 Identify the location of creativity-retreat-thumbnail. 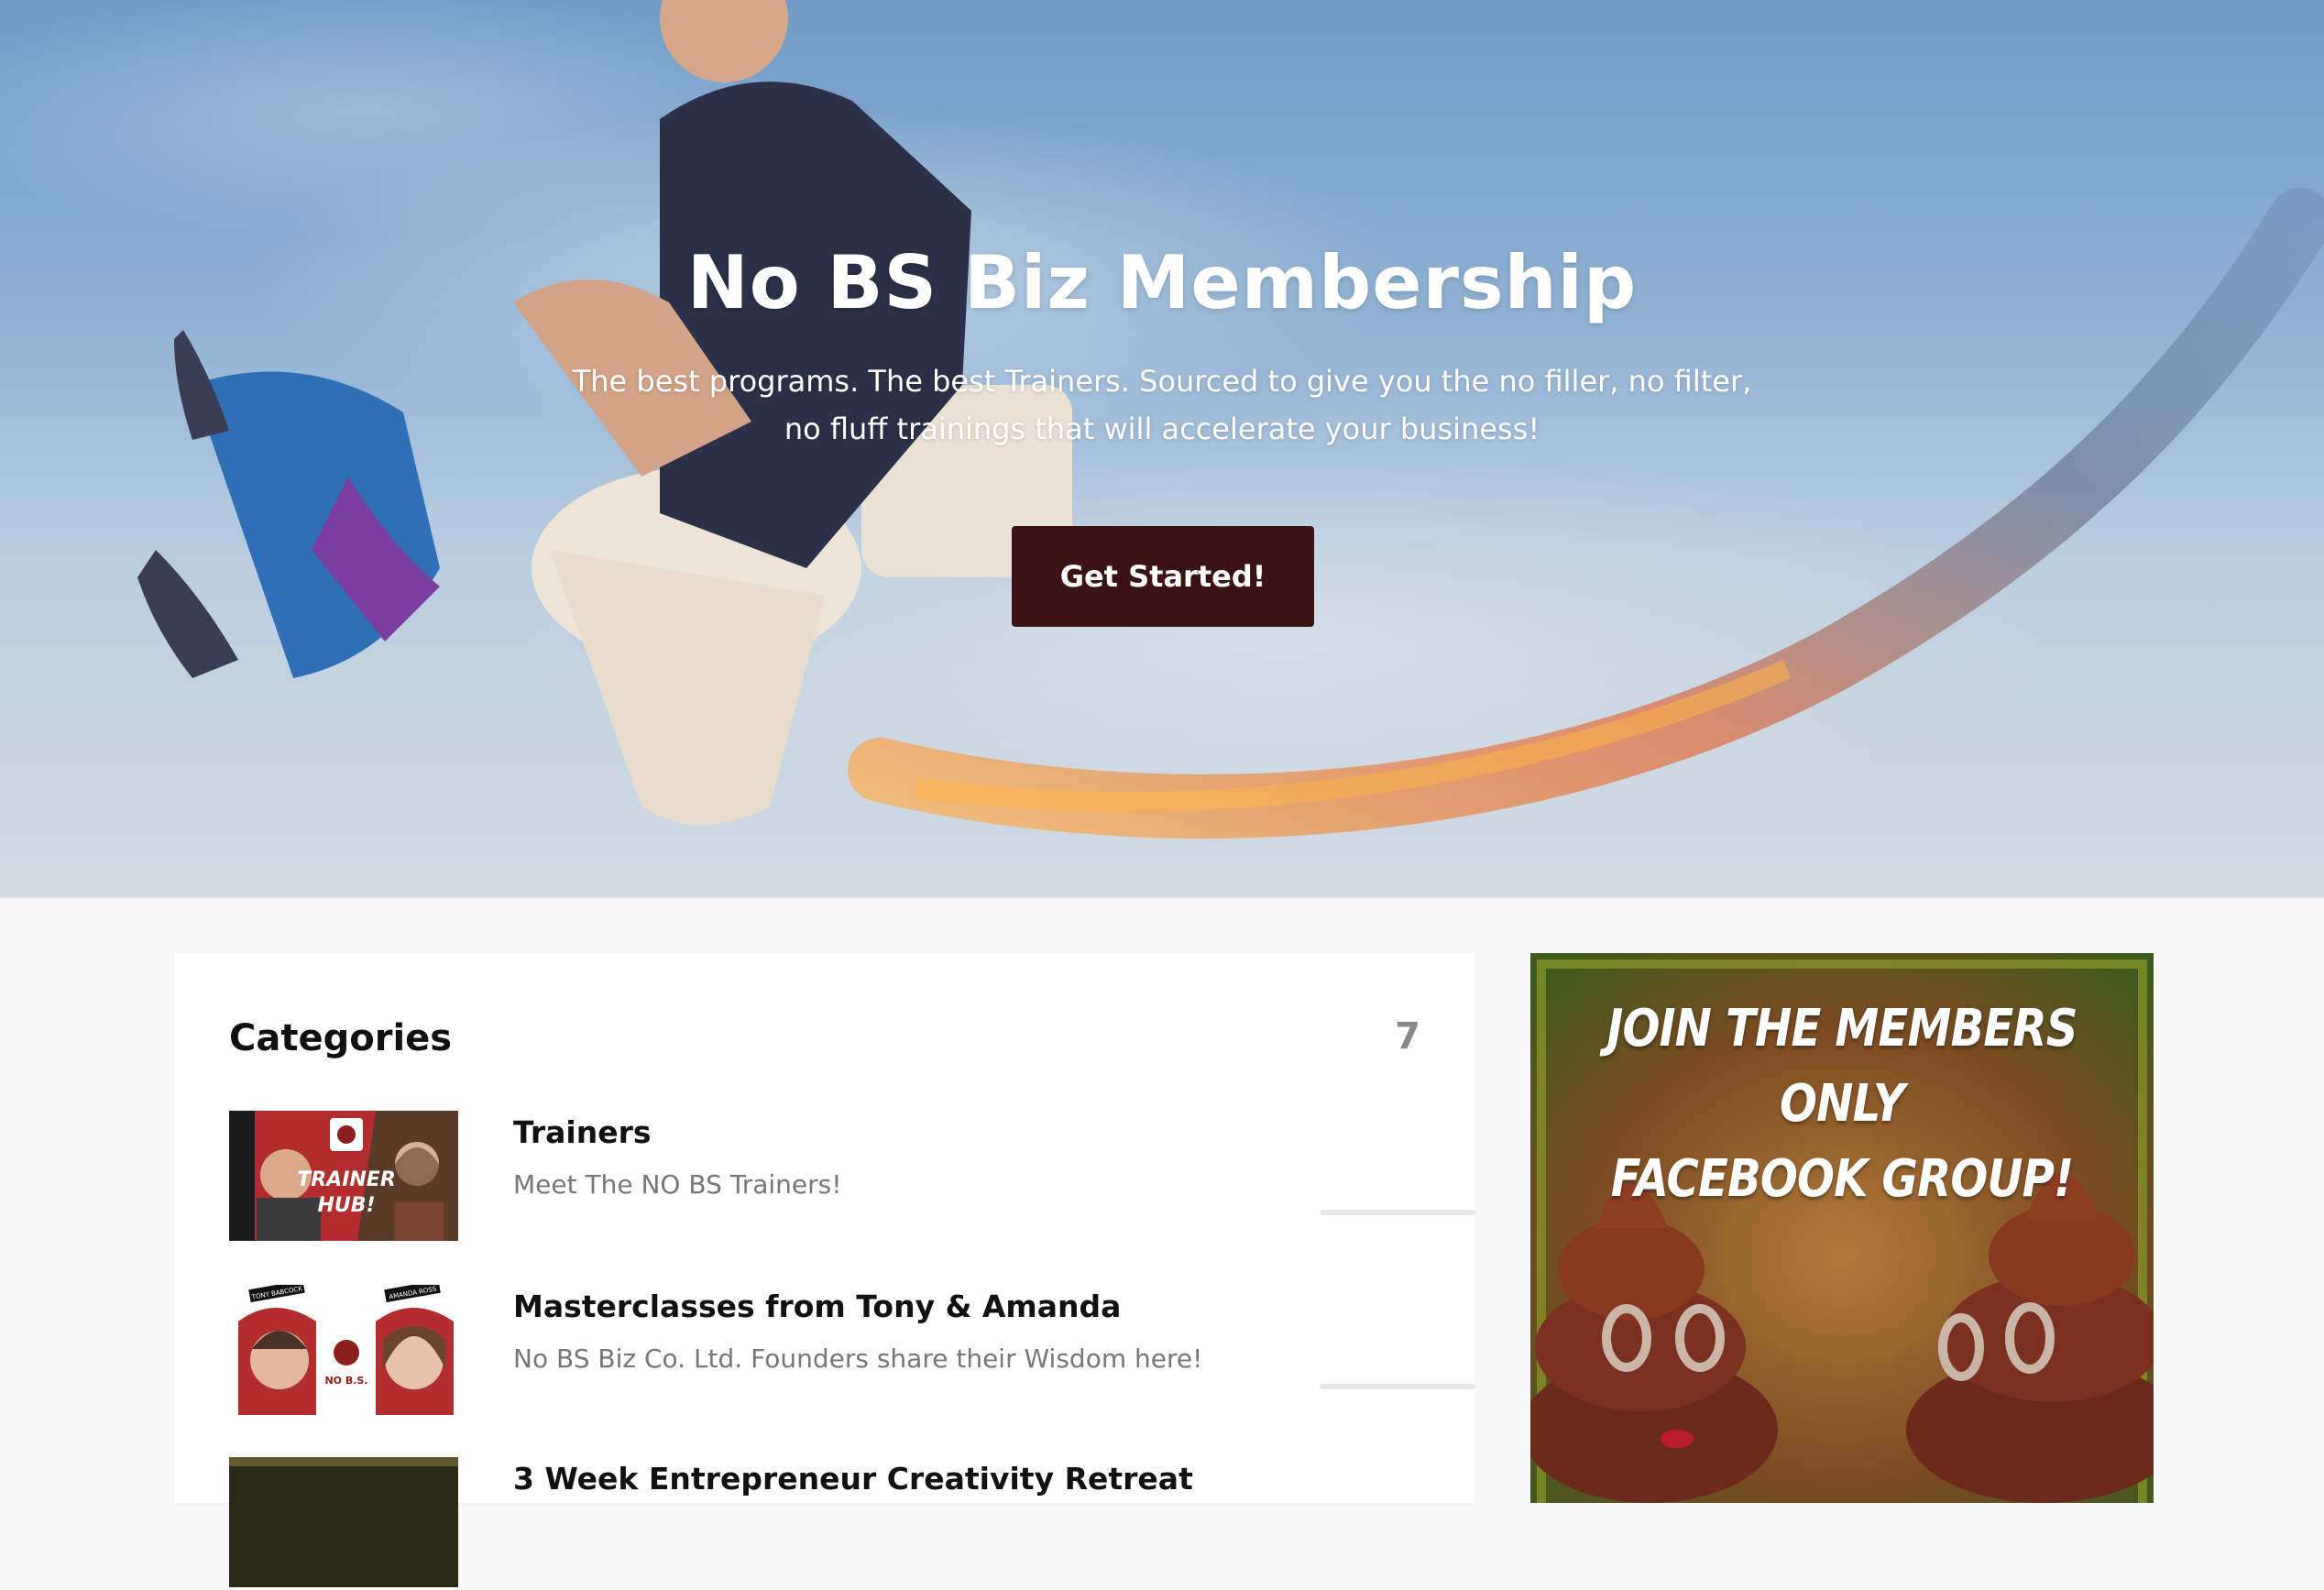
(343, 1522).